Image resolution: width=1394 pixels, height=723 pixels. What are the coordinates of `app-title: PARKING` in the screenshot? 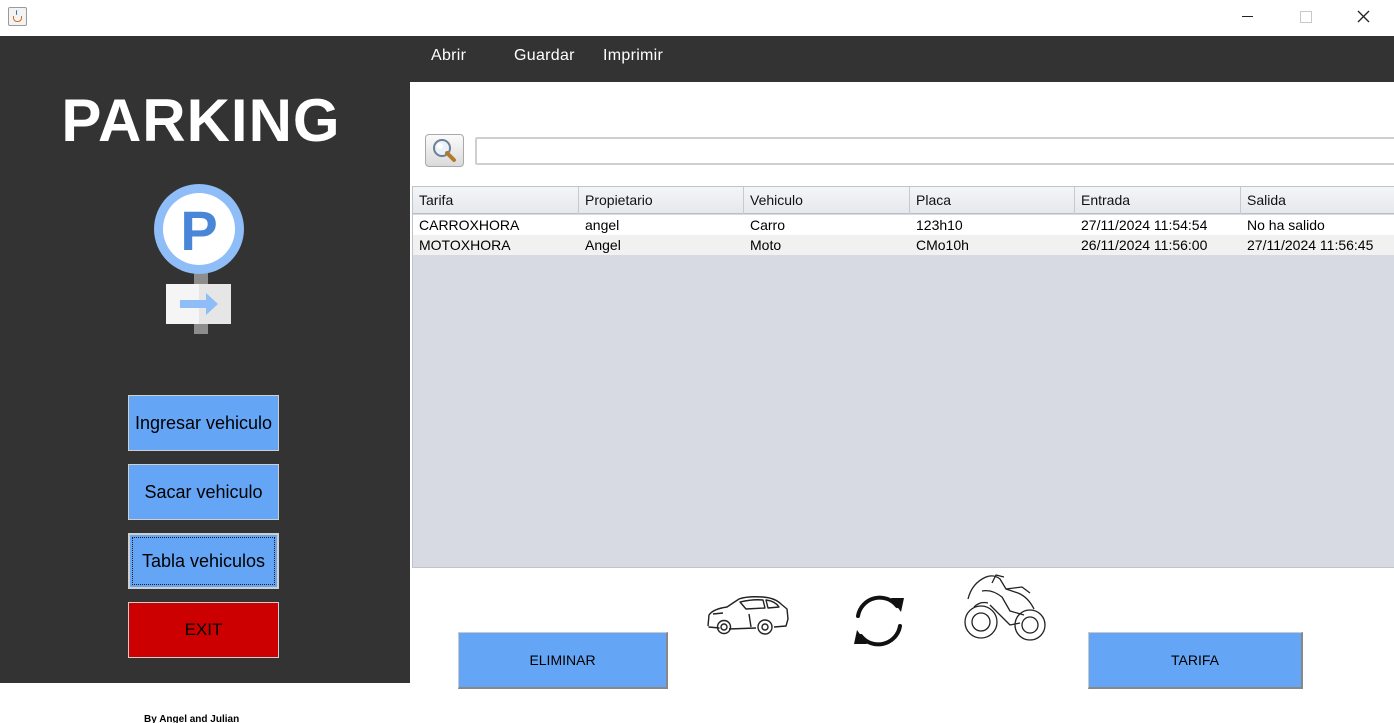 It's located at (201, 120).